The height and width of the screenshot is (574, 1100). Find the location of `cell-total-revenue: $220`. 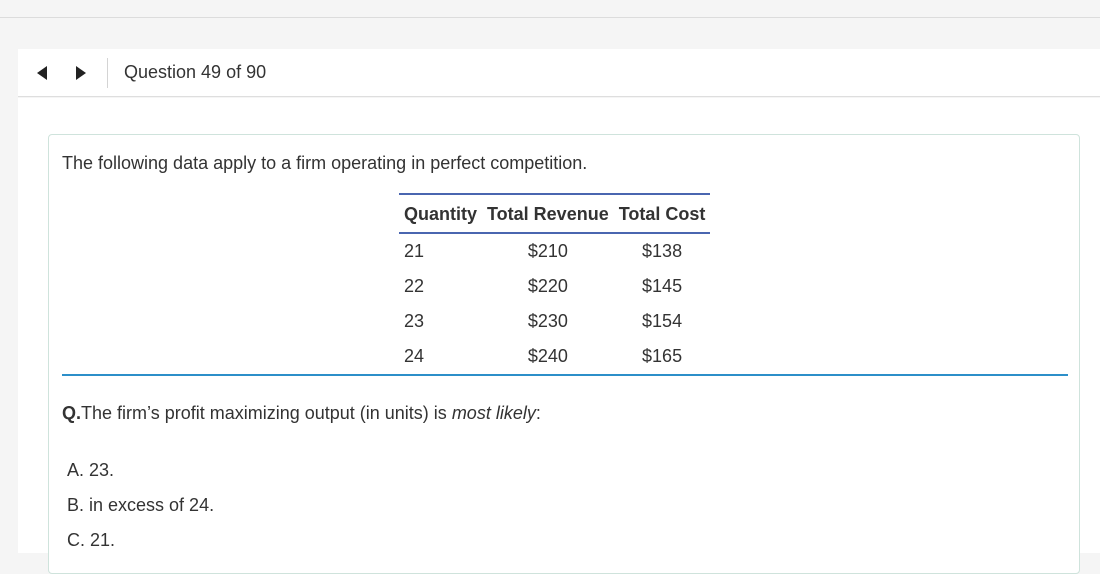

cell-total-revenue: $220 is located at coordinates (547, 286).